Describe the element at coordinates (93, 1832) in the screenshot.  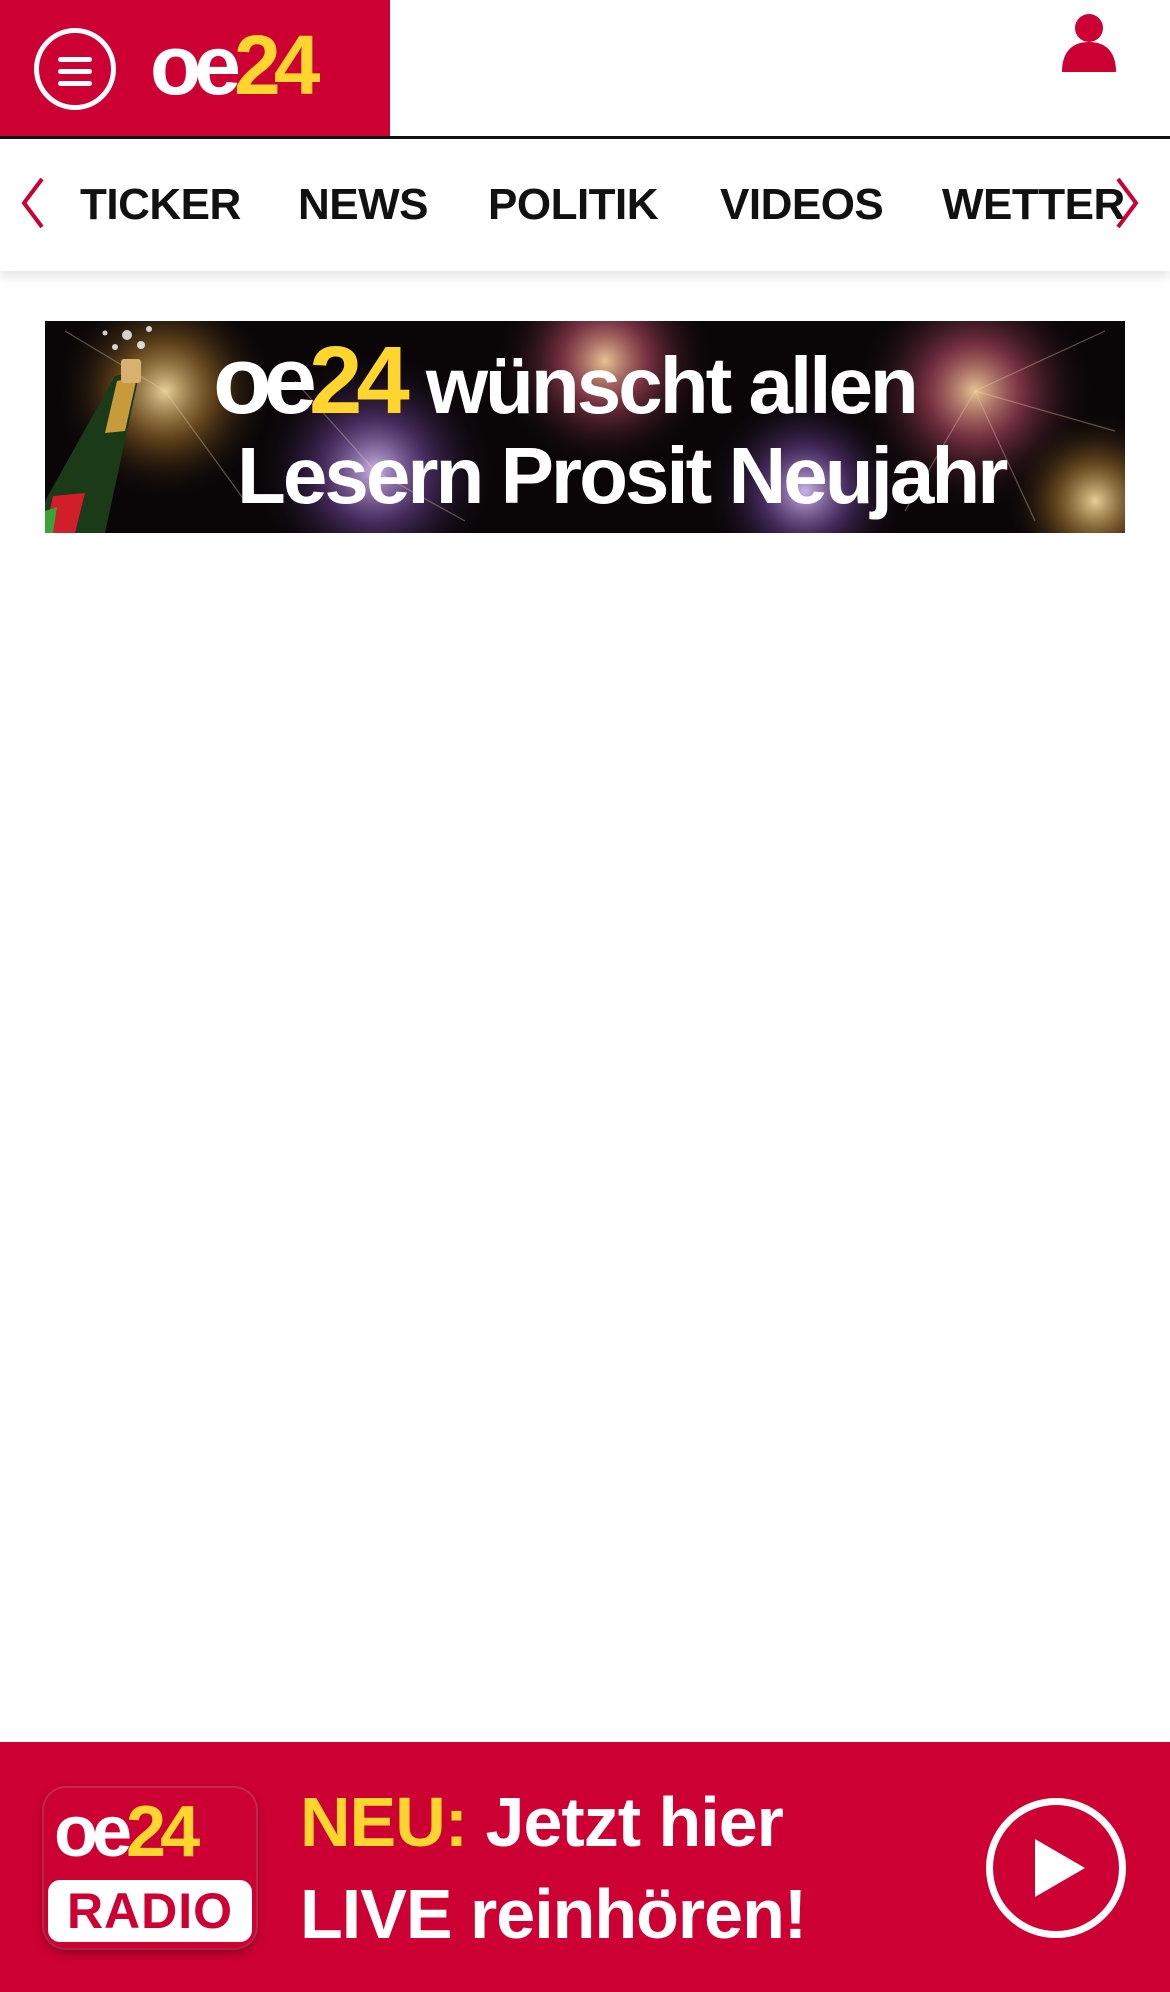
I see `radio-logo-oe: oe` at that location.